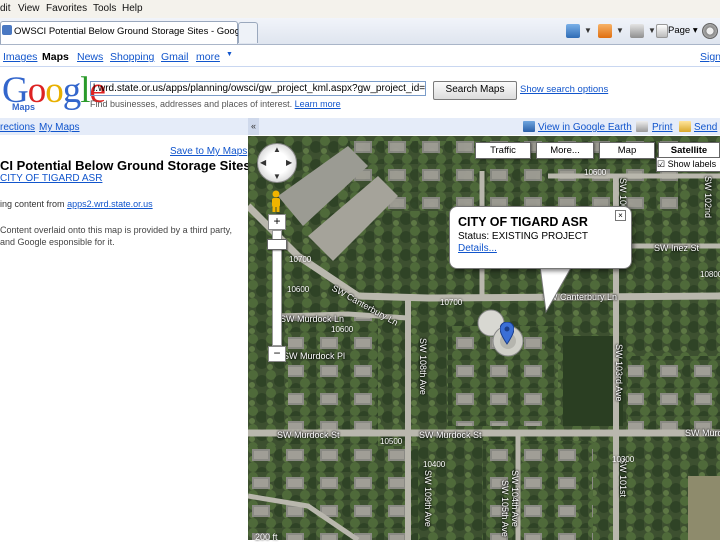  Describe the element at coordinates (702, 433) in the screenshot. I see `street-label-murdock-st-right: SW Murdock` at that location.